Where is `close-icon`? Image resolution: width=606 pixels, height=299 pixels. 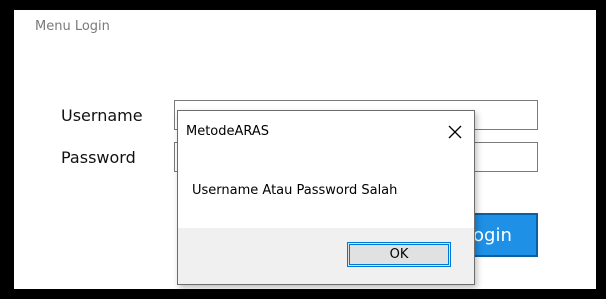
close-icon is located at coordinates (455, 132).